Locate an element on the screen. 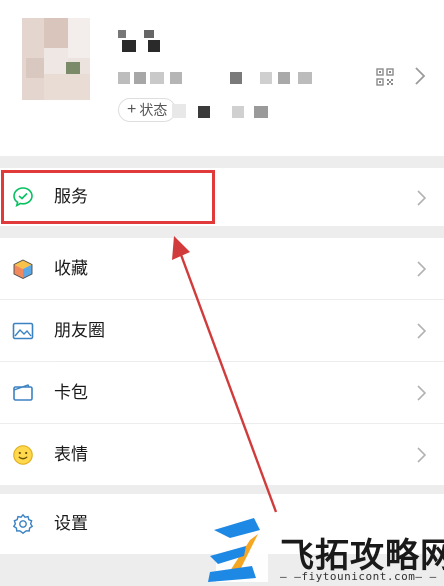 This screenshot has height=586, width=444. cube-icon is located at coordinates (23, 269).